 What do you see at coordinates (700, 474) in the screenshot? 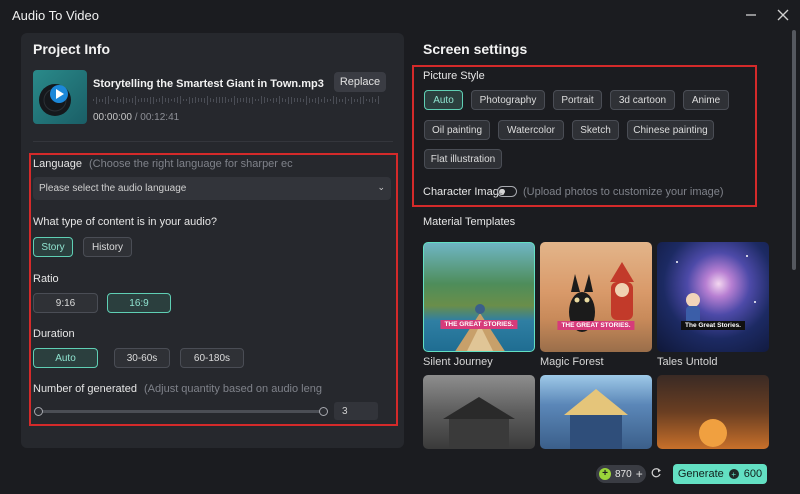
I see `generate-label: Generate` at bounding box center [700, 474].